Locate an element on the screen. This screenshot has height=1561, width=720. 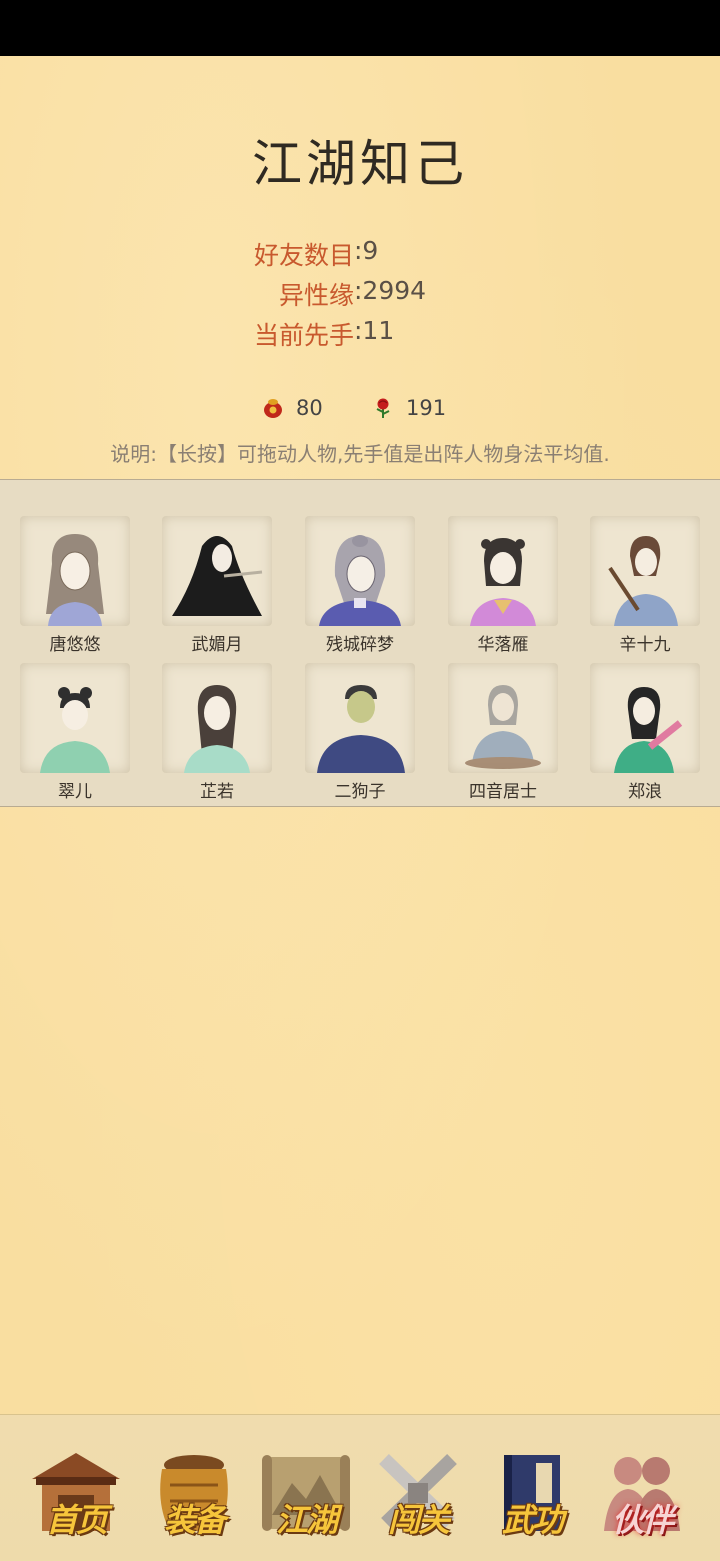
nav-label: 首页 is located at coordinates (76, 1520).